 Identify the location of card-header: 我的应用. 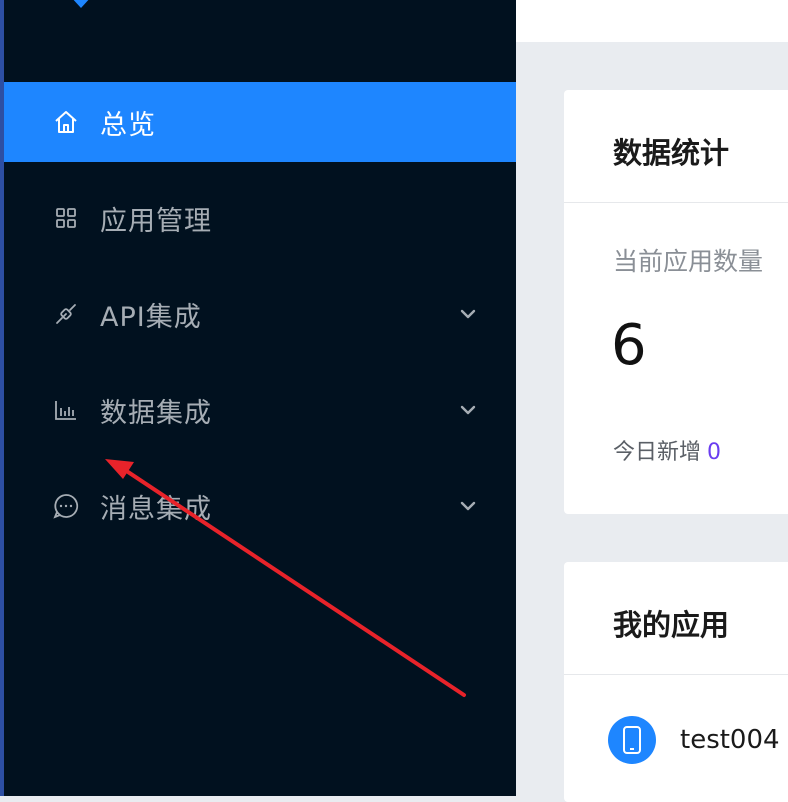
(676, 618).